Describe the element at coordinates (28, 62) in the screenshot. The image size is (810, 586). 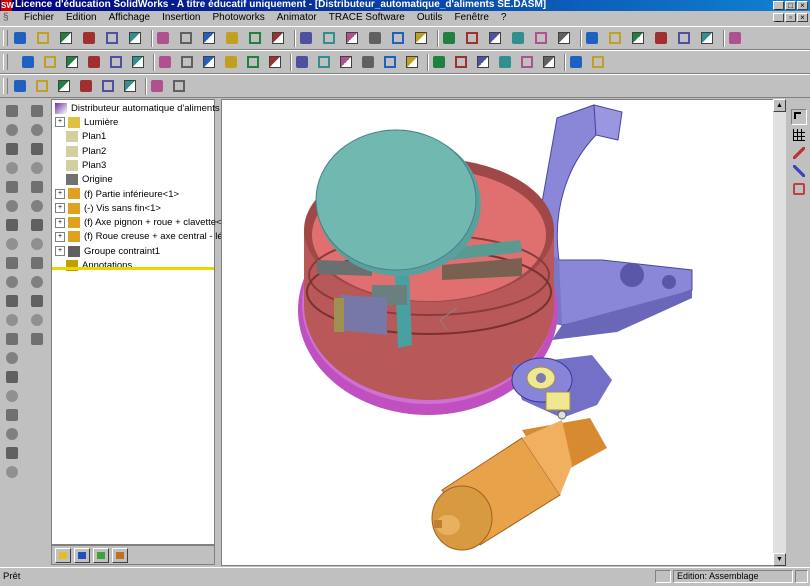
I see `sketch-icon` at that location.